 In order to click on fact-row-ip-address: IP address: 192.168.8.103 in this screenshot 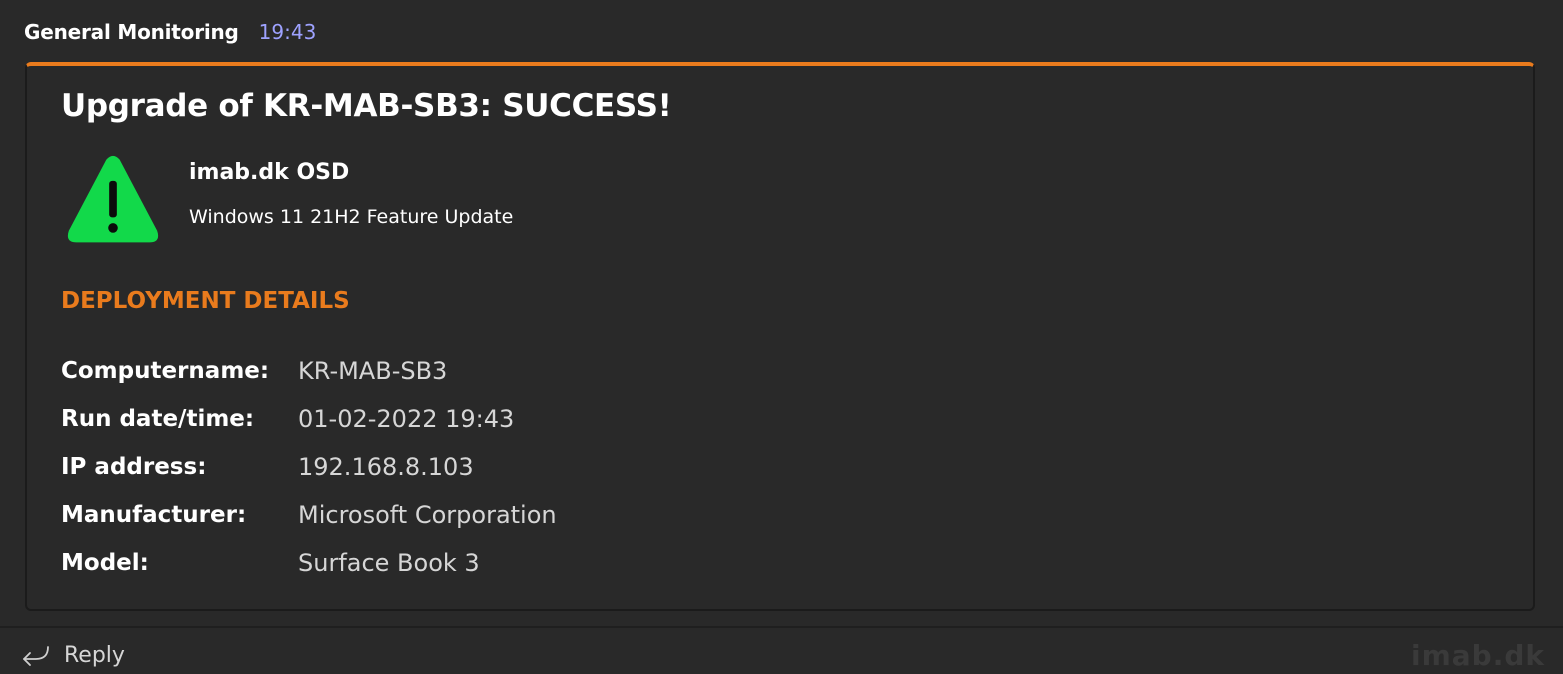, I will do `click(511, 467)`.